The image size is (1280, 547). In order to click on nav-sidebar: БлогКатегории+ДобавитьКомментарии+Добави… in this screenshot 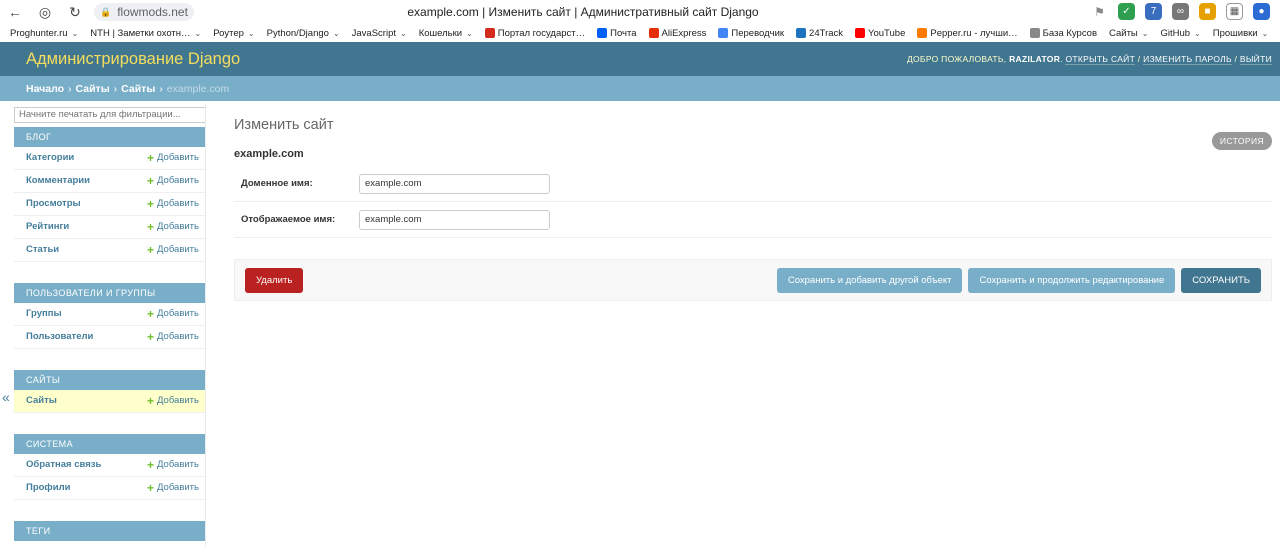, I will do `click(110, 325)`.